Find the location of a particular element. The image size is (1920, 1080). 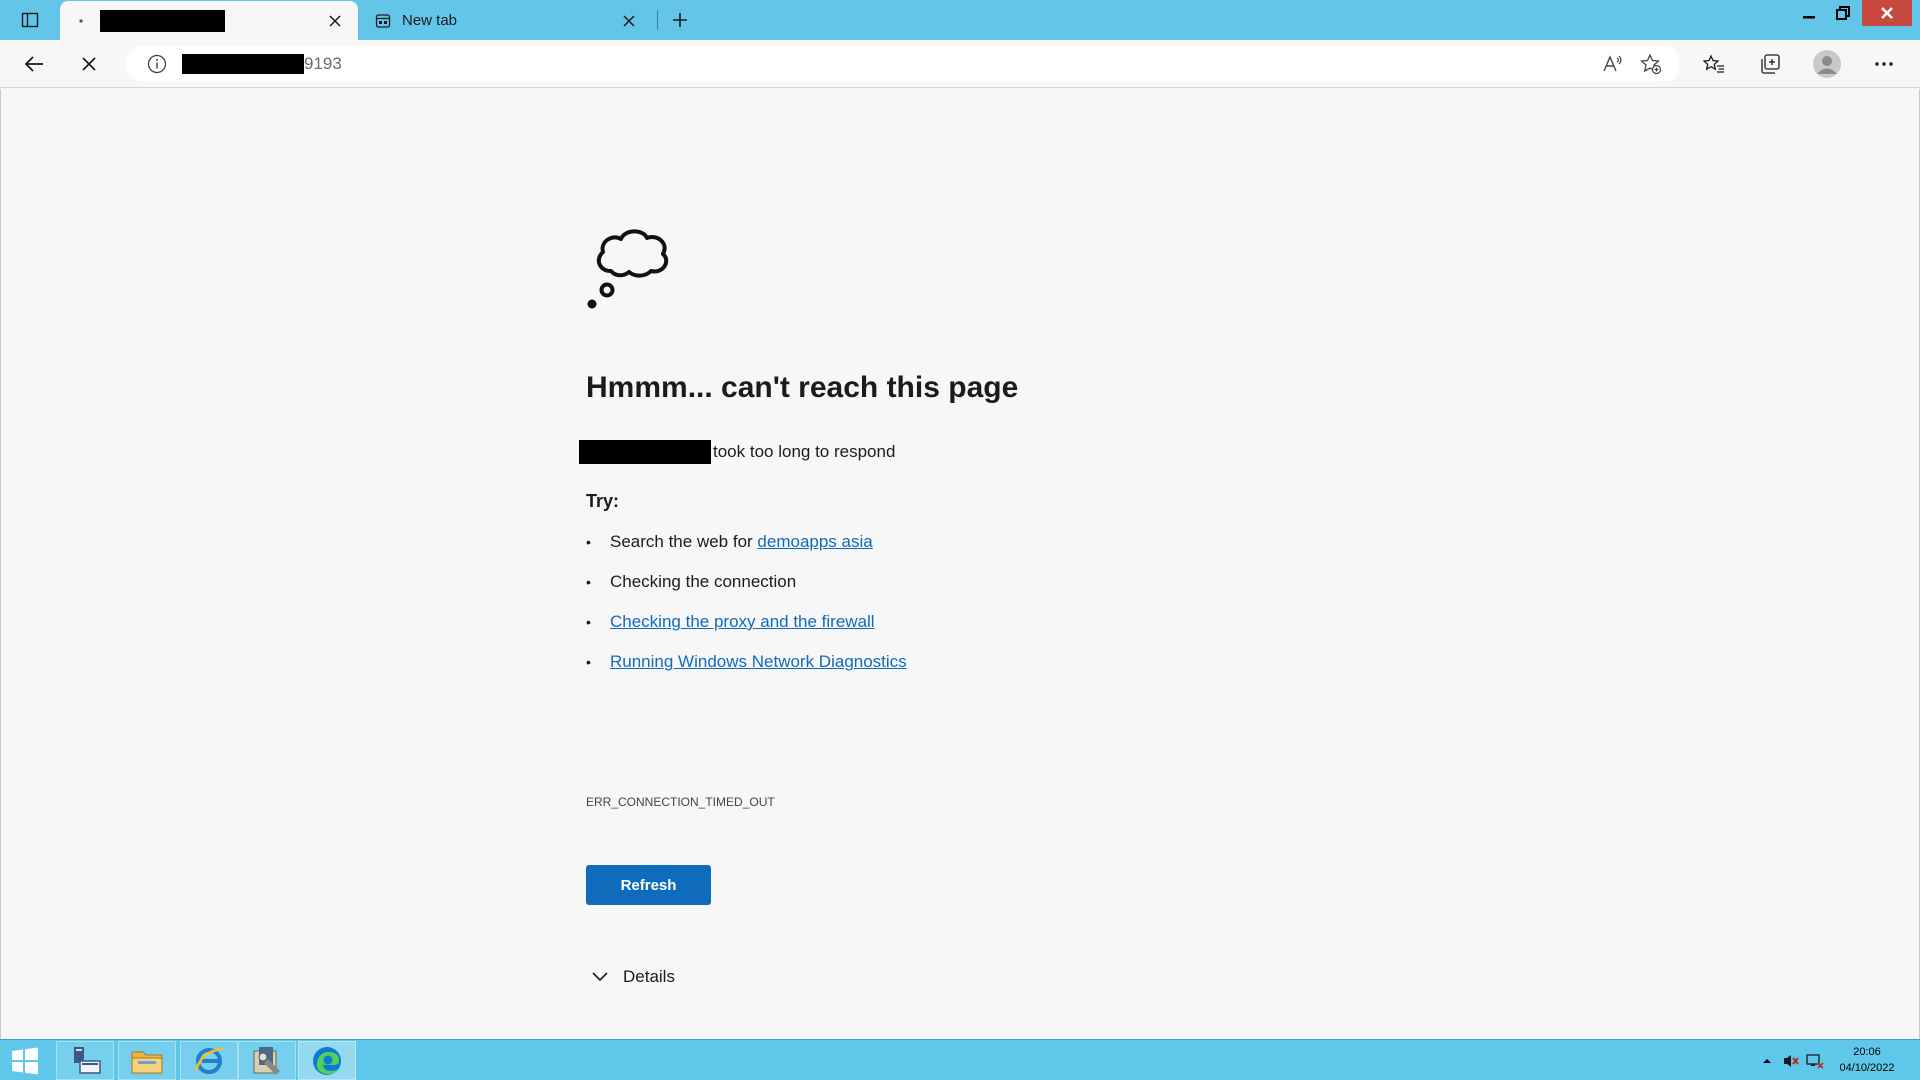

start-button is located at coordinates (25, 1060).